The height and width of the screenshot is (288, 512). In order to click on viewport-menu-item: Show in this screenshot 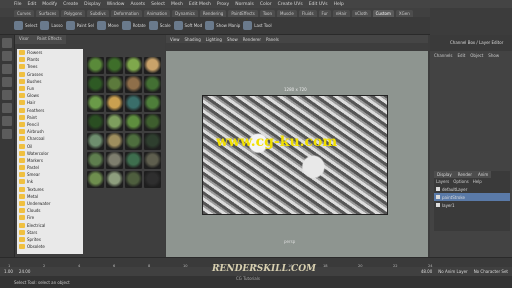, I will do `click(232, 39)`.